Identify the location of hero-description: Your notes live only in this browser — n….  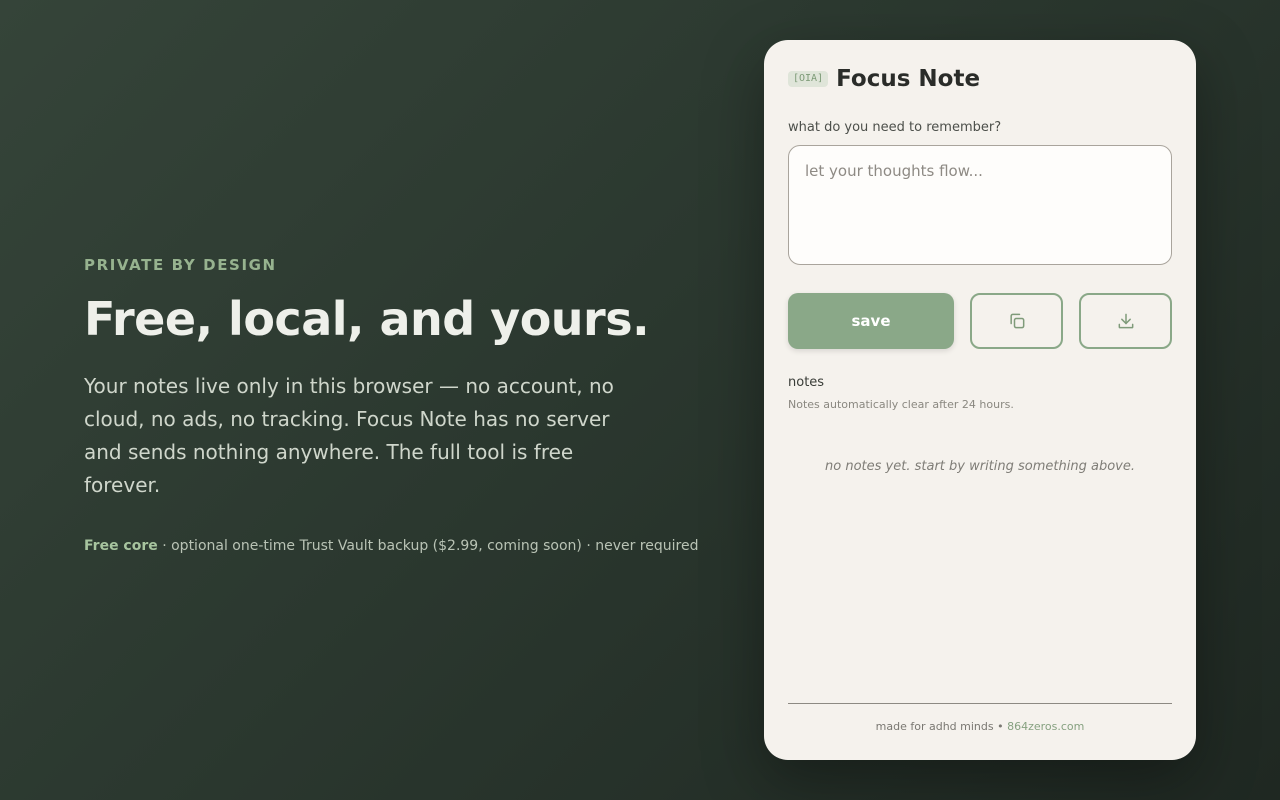
(349, 435).